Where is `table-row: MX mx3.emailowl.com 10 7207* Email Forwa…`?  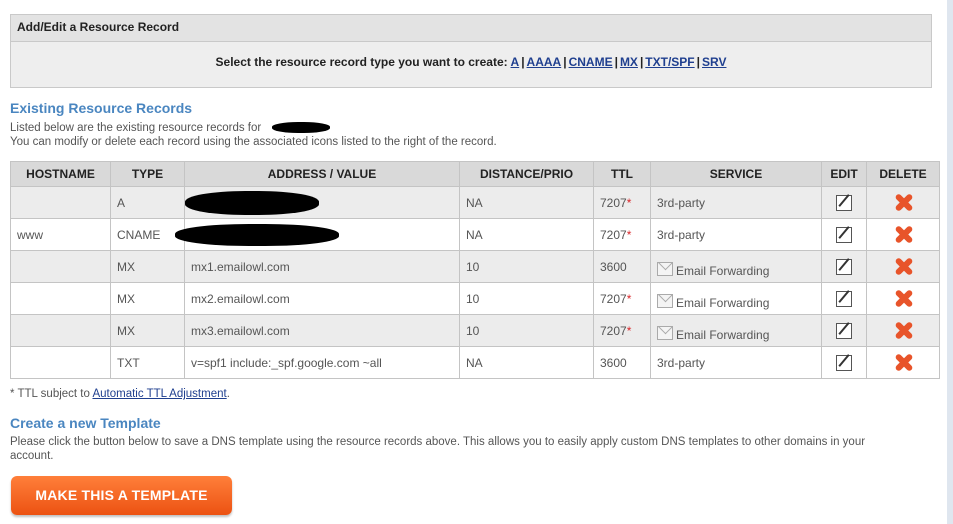
table-row: MX mx3.emailowl.com 10 7207* Email Forwa… is located at coordinates (475, 330).